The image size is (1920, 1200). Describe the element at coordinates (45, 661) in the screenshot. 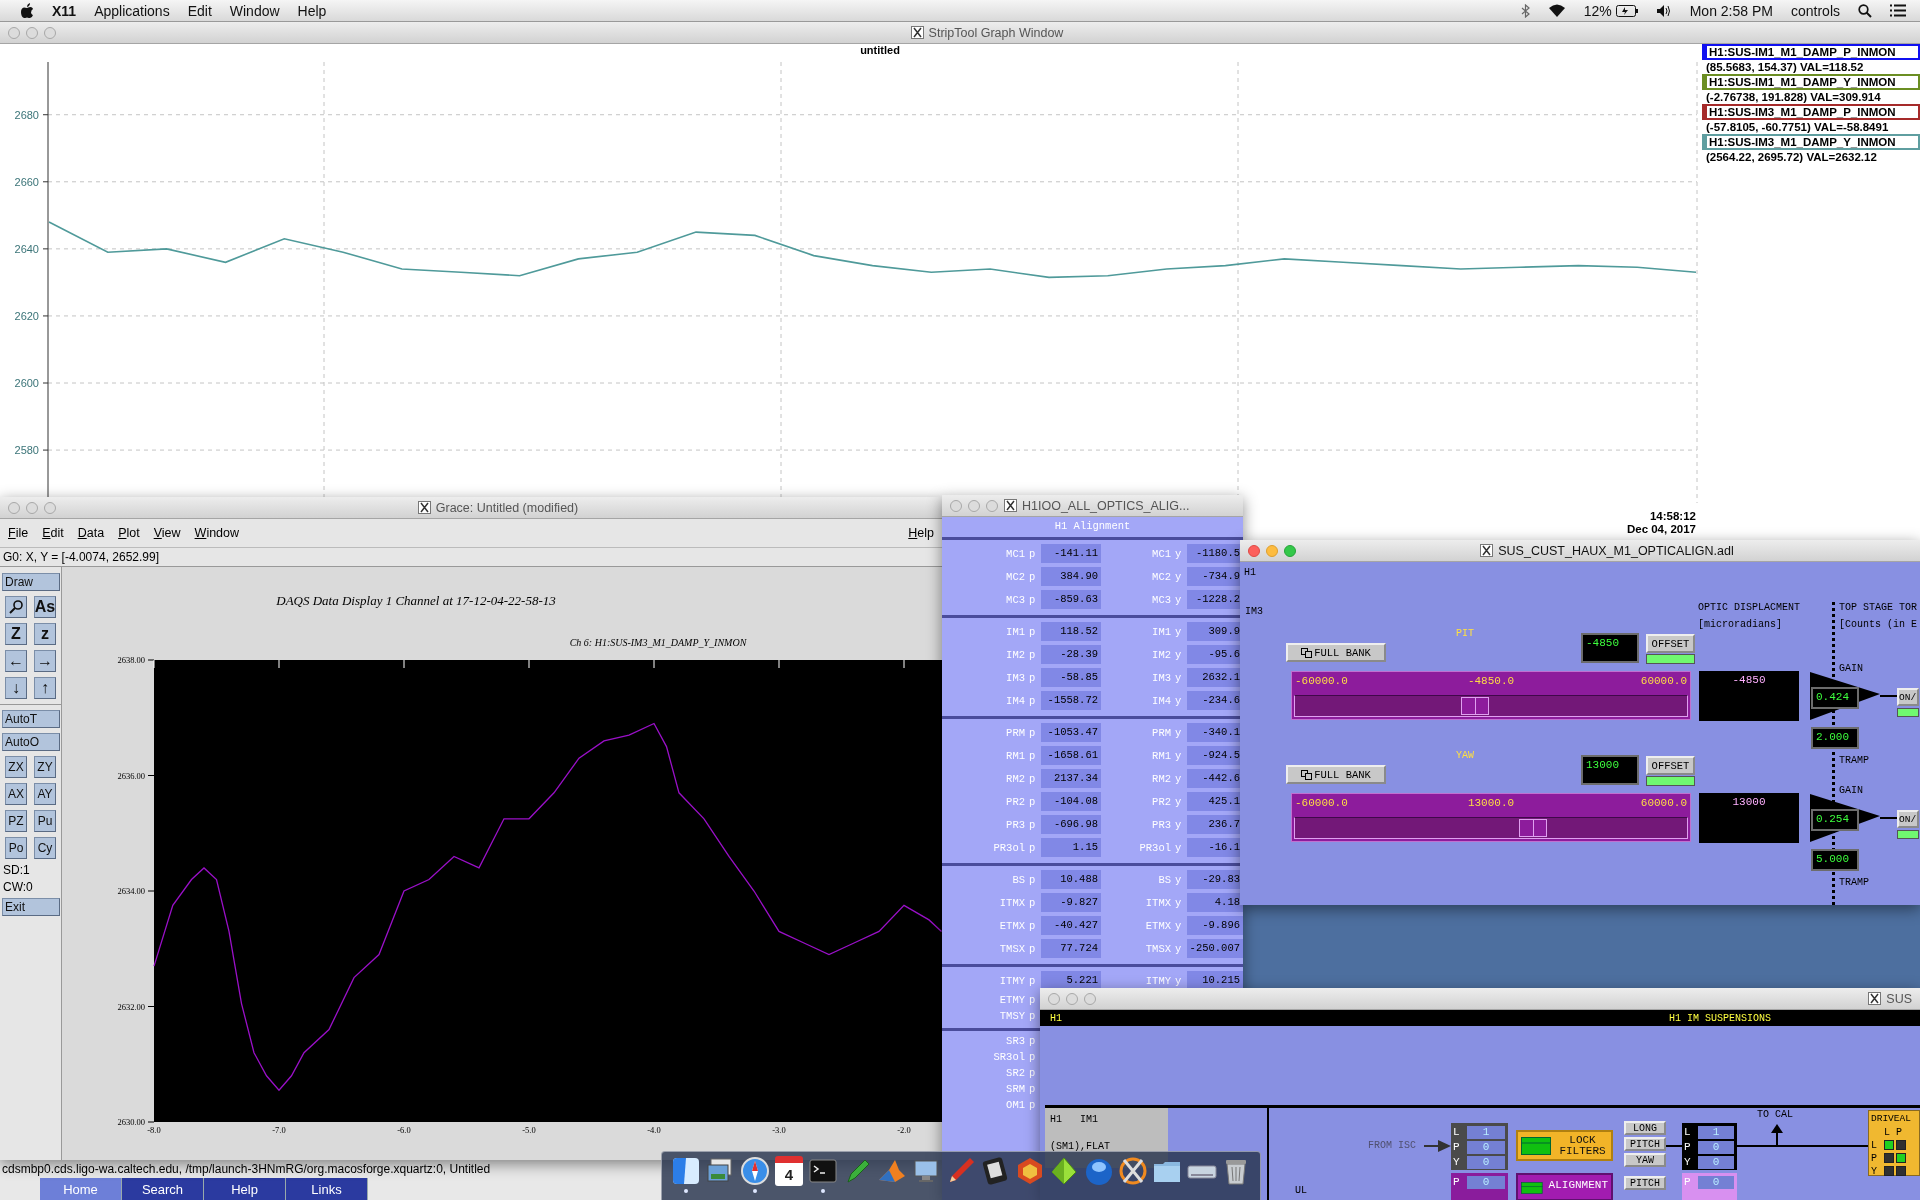

I see `tool-button: →` at that location.